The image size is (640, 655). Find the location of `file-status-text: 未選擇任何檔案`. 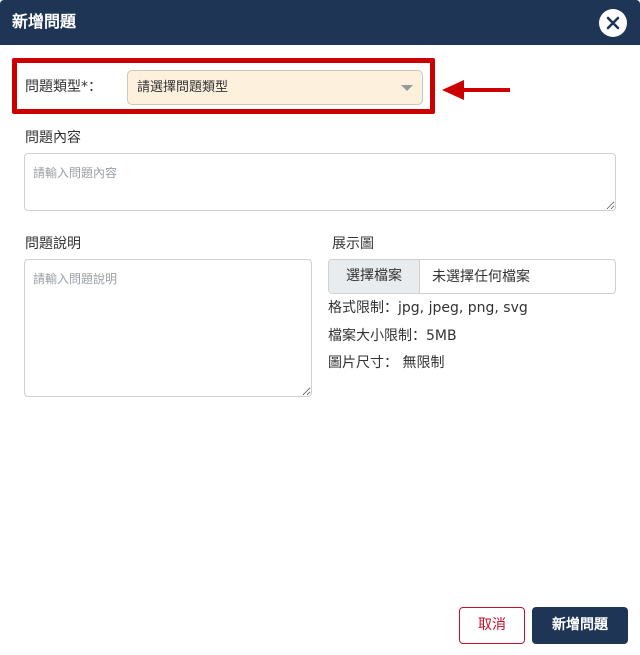

file-status-text: 未選擇任何檔案 is located at coordinates (481, 277).